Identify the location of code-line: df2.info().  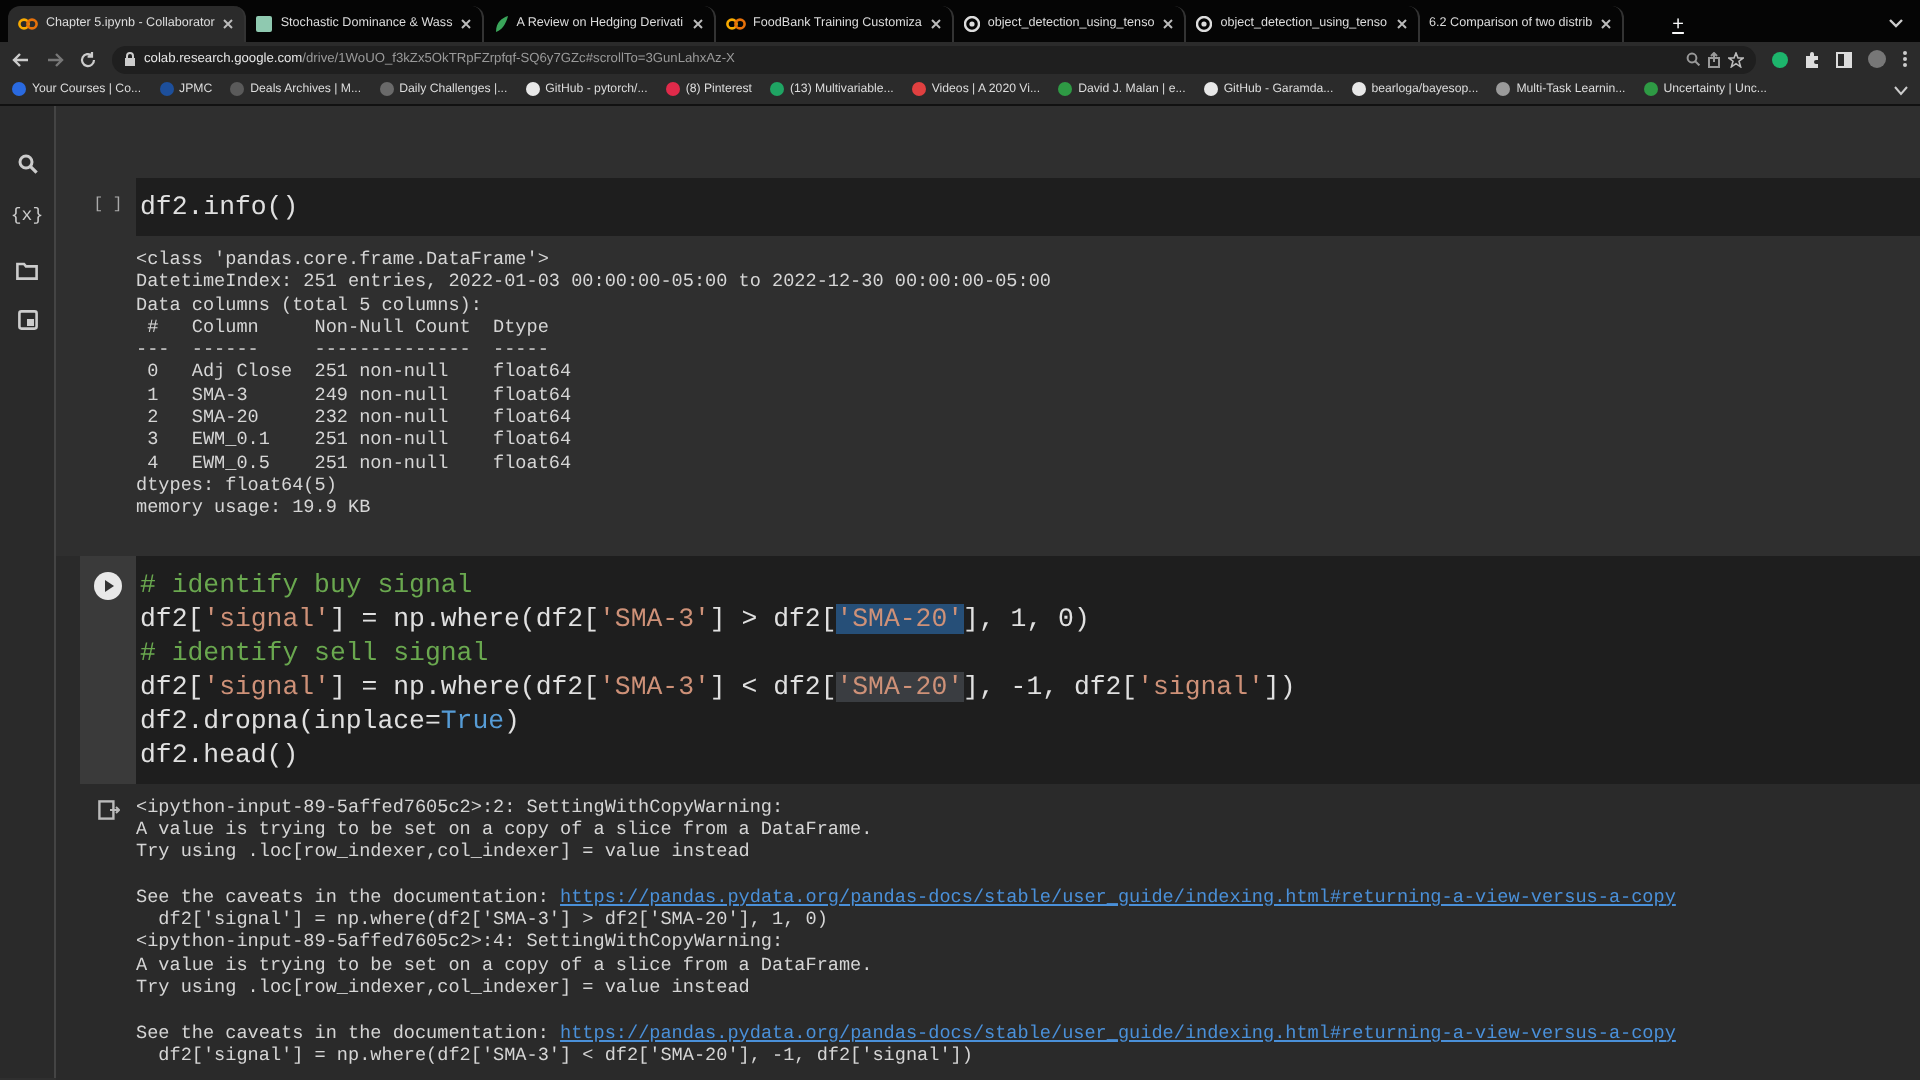
(220, 207).